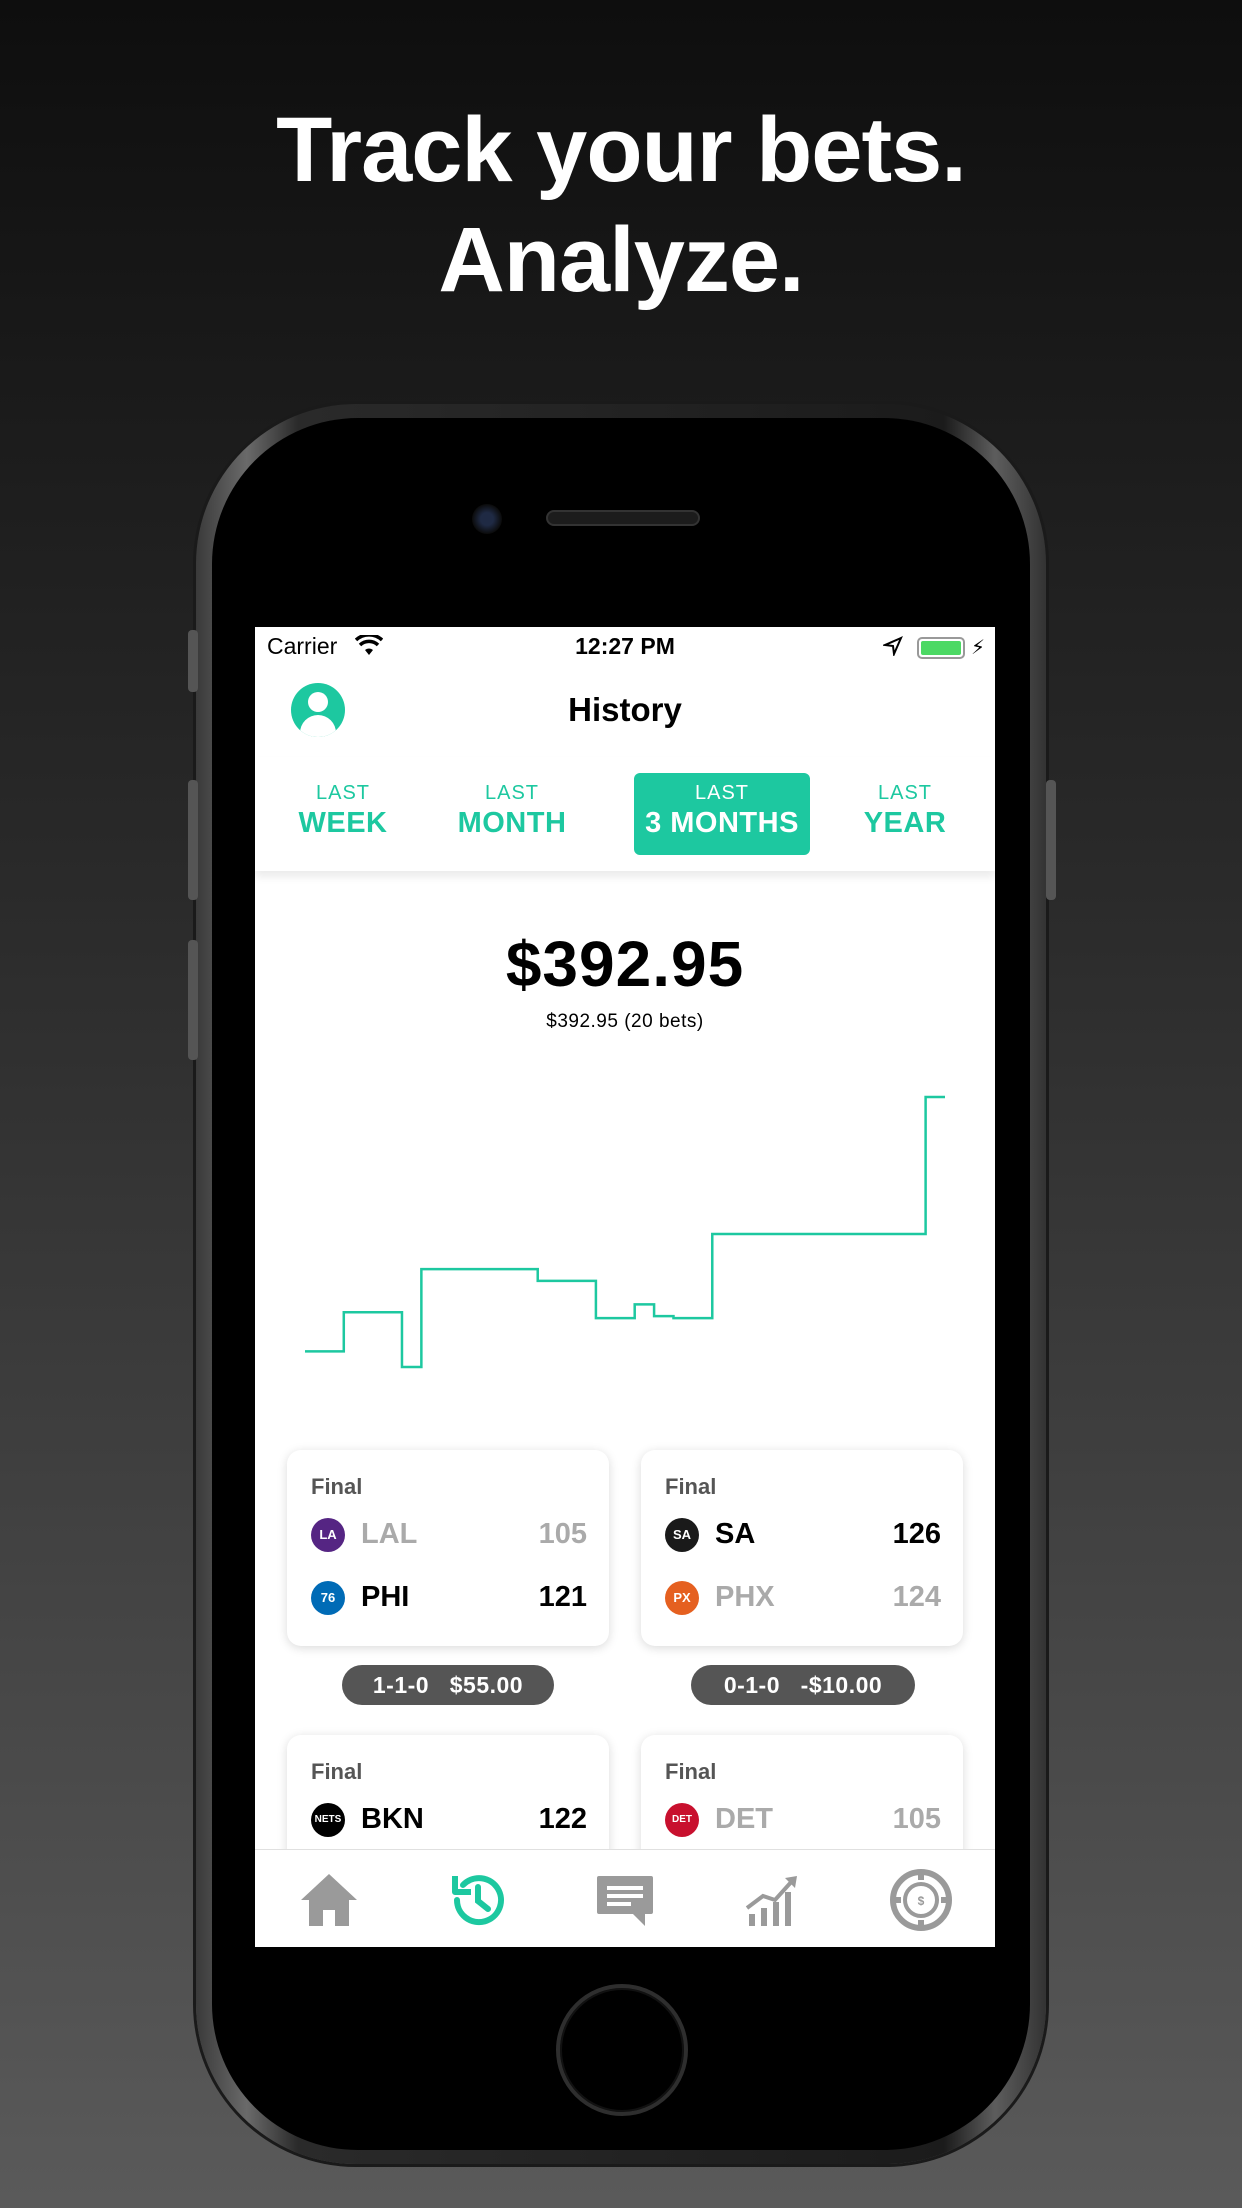 This screenshot has height=2208, width=1242. I want to click on tab-last-3-months: LAST 3 MONTHS, so click(722, 814).